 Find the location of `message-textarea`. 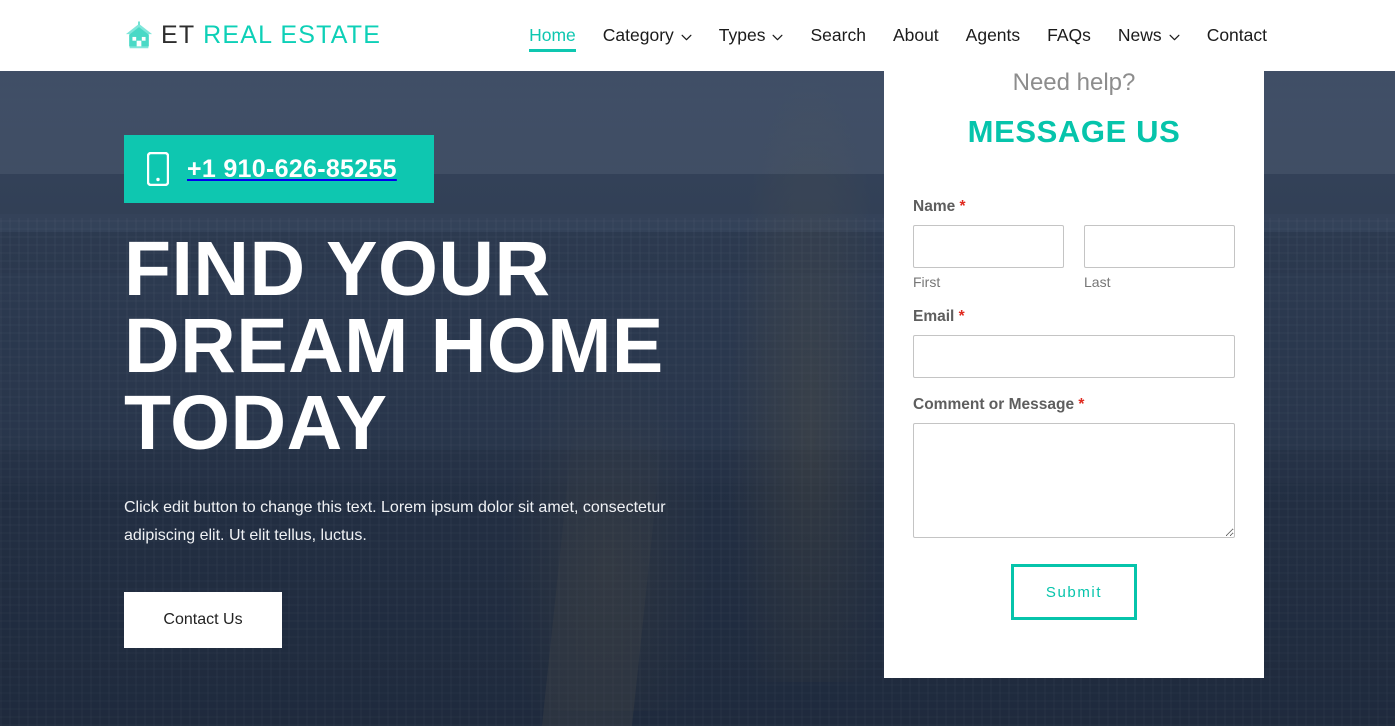

message-textarea is located at coordinates (1074, 481).